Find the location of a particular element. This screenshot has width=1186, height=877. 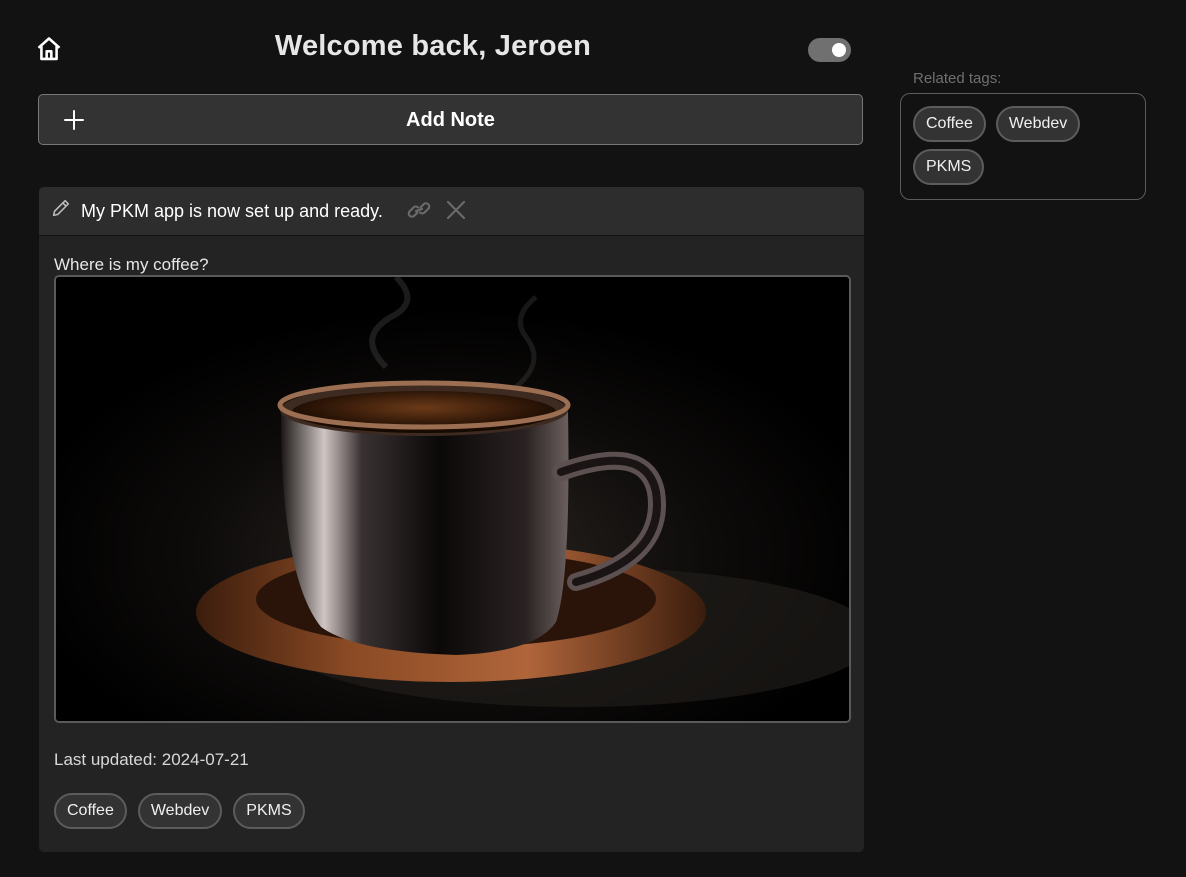

last-updated: Last updated: 2024-07-21 is located at coordinates (151, 760).